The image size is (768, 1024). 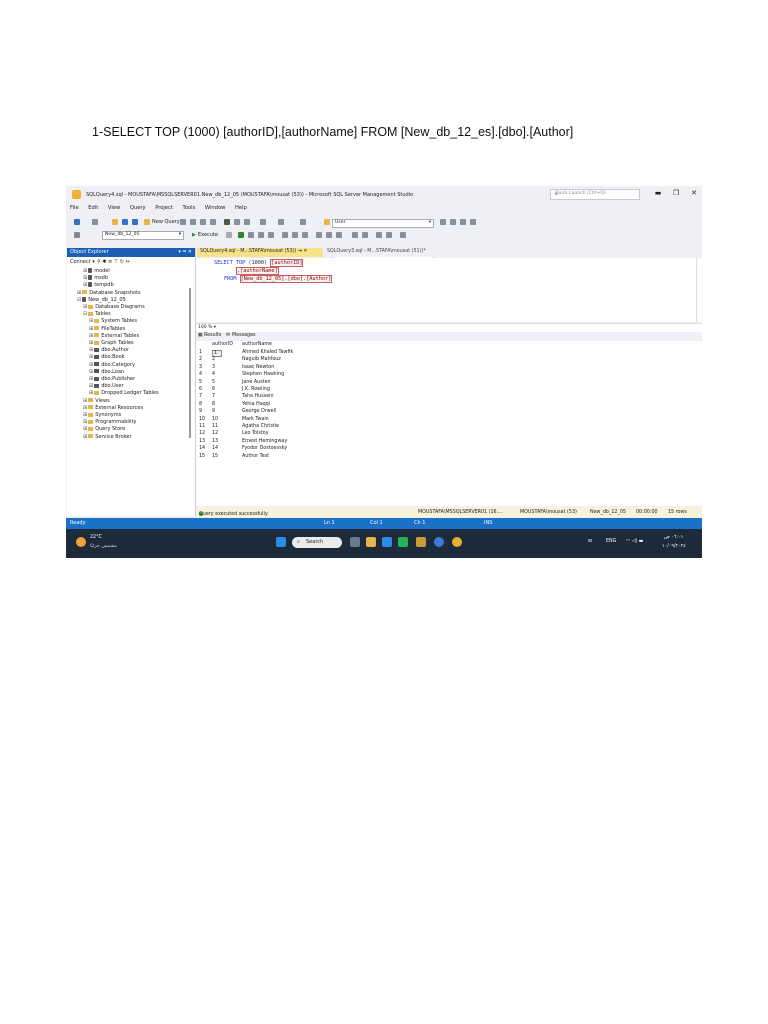 What do you see at coordinates (281, 222) in the screenshot?
I see `redo-icon` at bounding box center [281, 222].